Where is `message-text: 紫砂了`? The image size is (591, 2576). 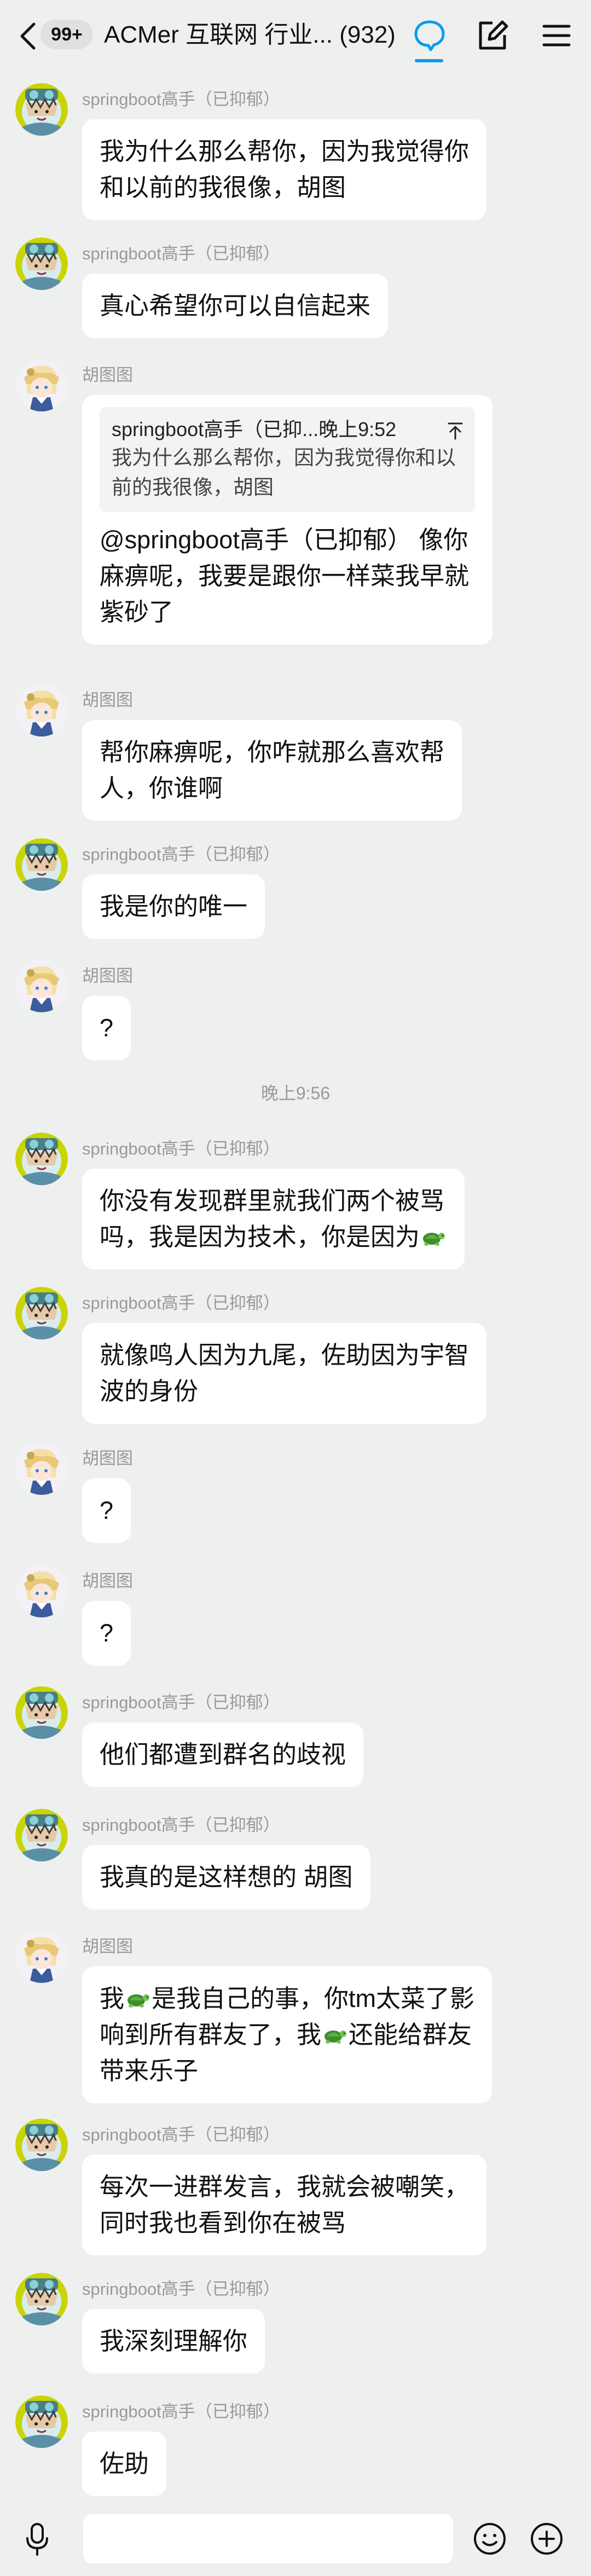 message-text: 紫砂了 is located at coordinates (137, 612).